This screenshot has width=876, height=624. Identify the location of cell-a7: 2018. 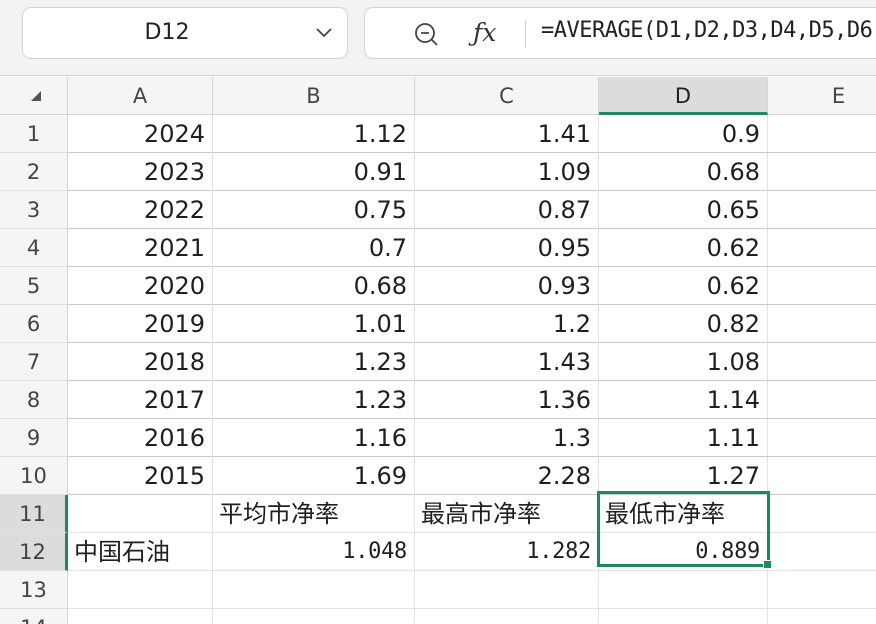
(140, 362).